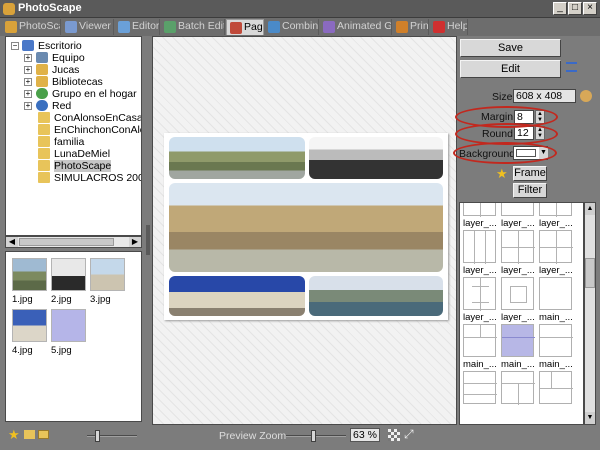 The height and width of the screenshot is (450, 600). Describe the element at coordinates (530, 173) in the screenshot. I see `frame-button: Frame` at that location.